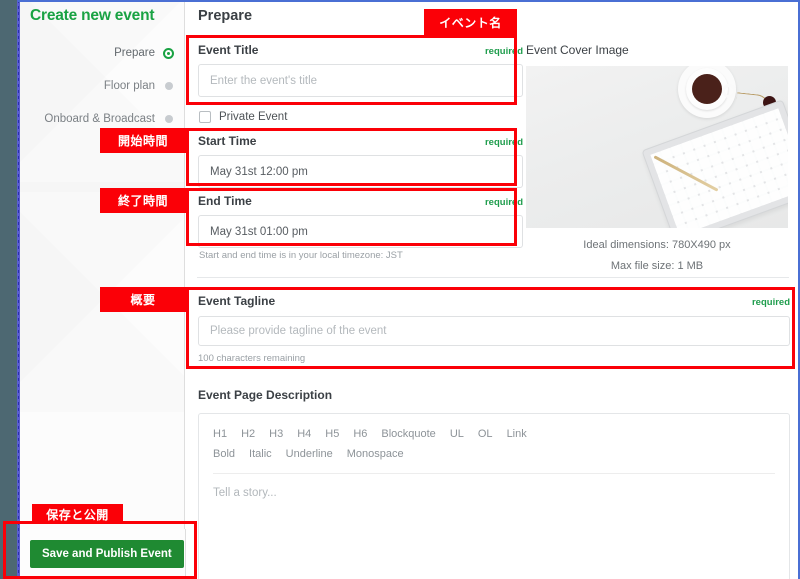 This screenshot has height=579, width=800. What do you see at coordinates (494, 473) in the screenshot?
I see `editor-toolbar-separator` at bounding box center [494, 473].